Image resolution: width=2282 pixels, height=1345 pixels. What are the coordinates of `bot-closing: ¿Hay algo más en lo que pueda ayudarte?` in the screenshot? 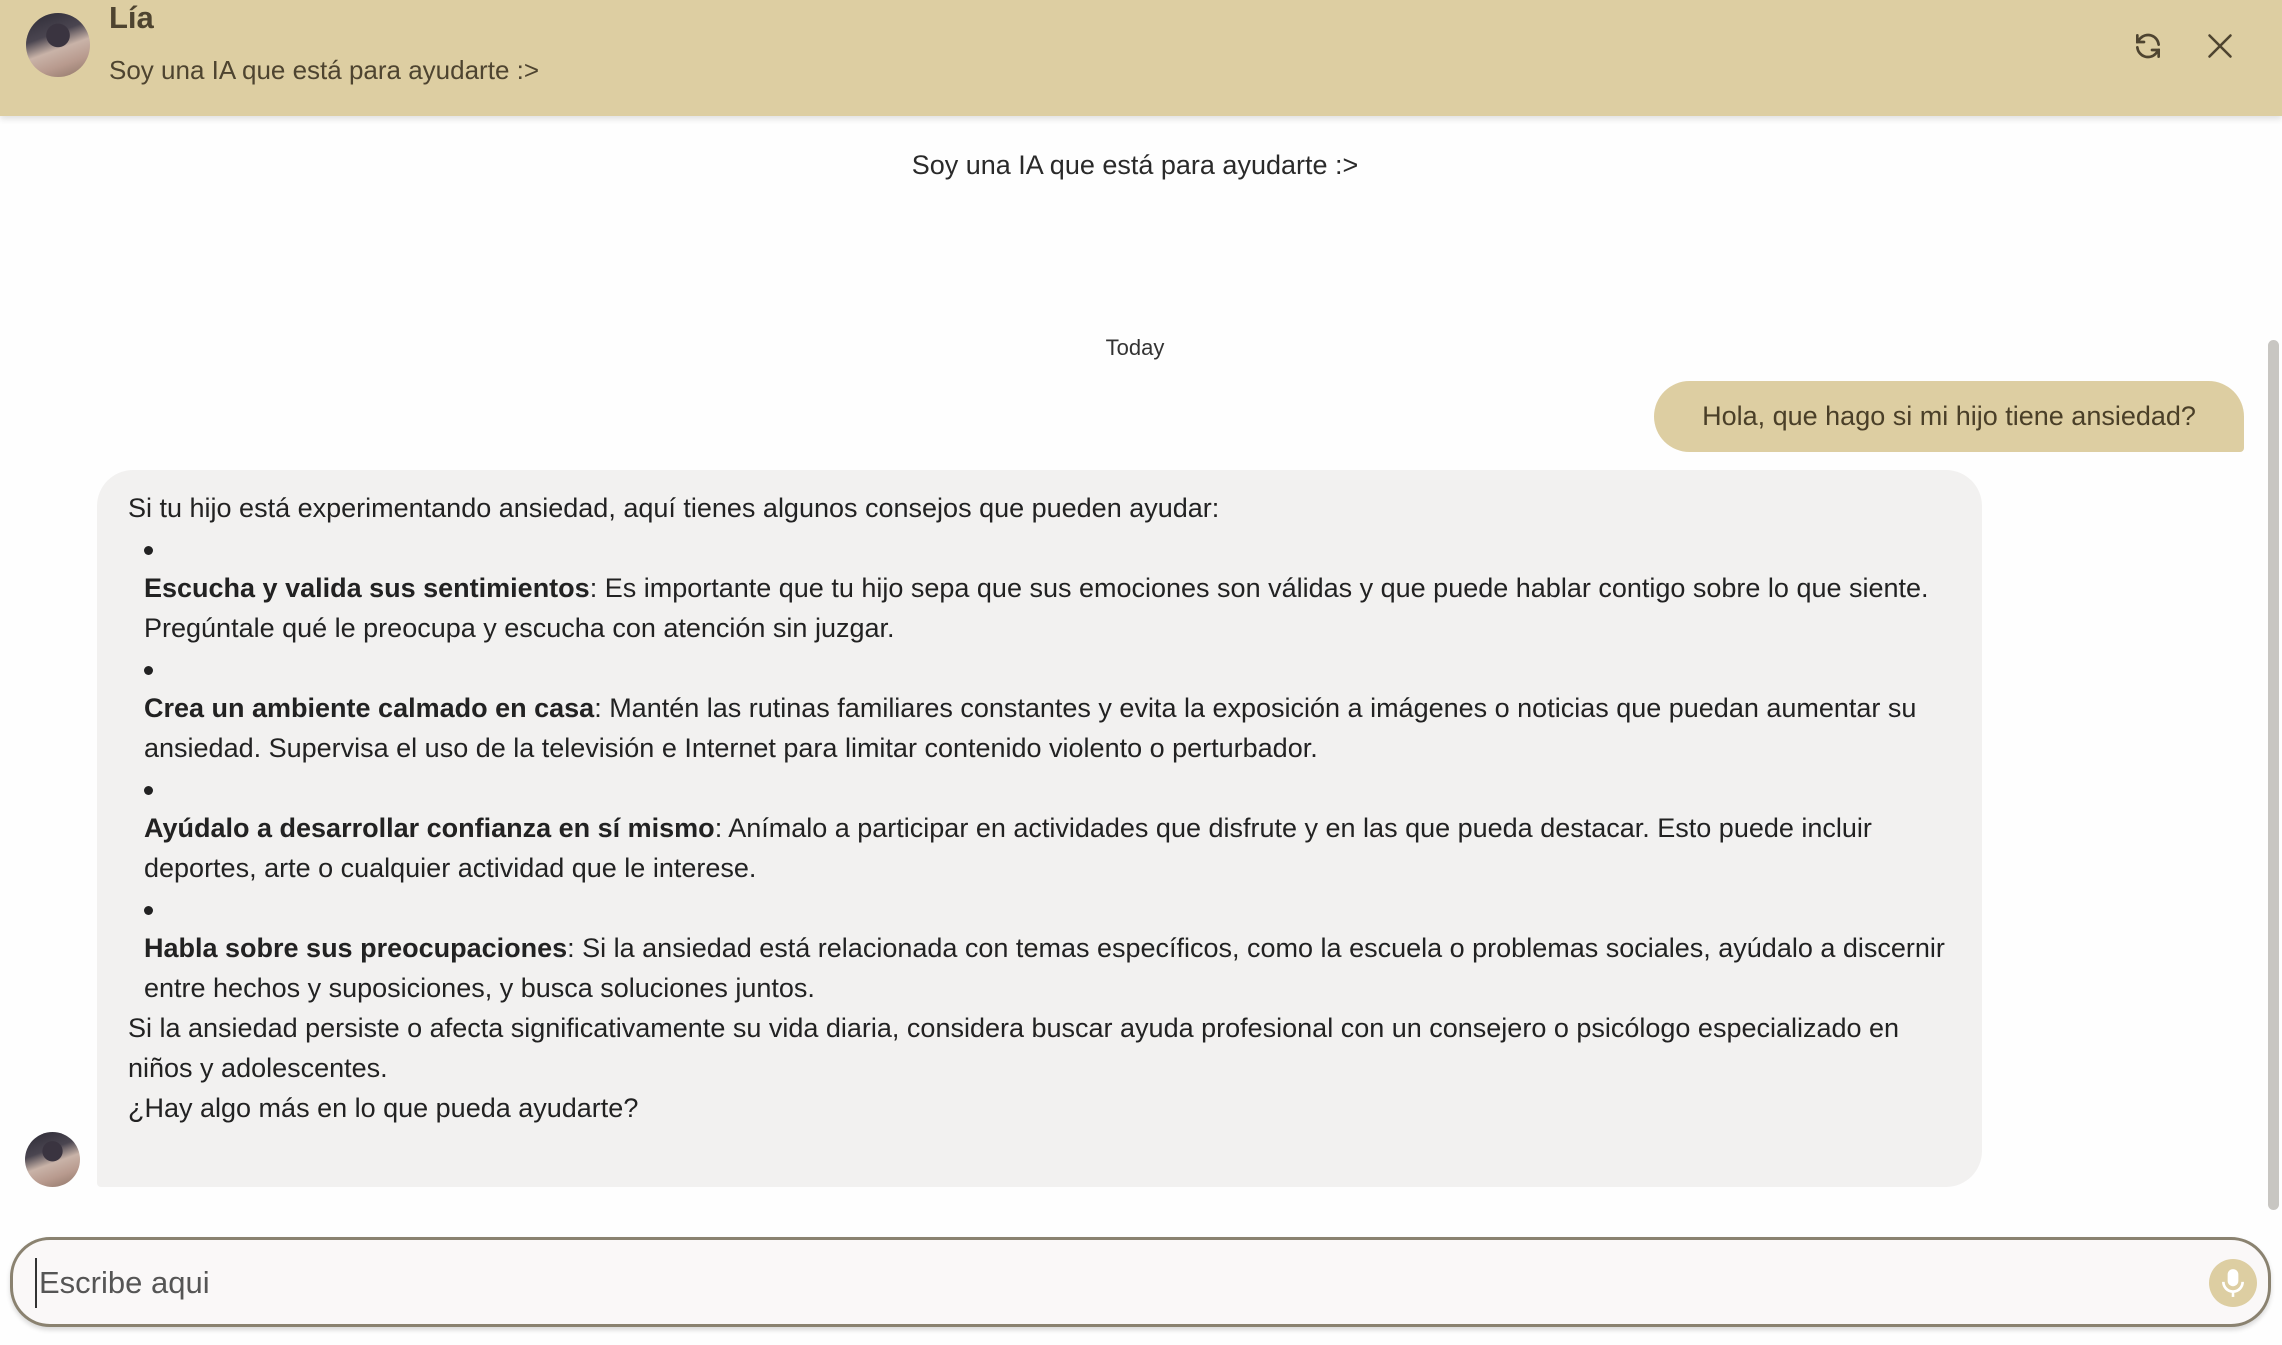 It's located at (383, 1108).